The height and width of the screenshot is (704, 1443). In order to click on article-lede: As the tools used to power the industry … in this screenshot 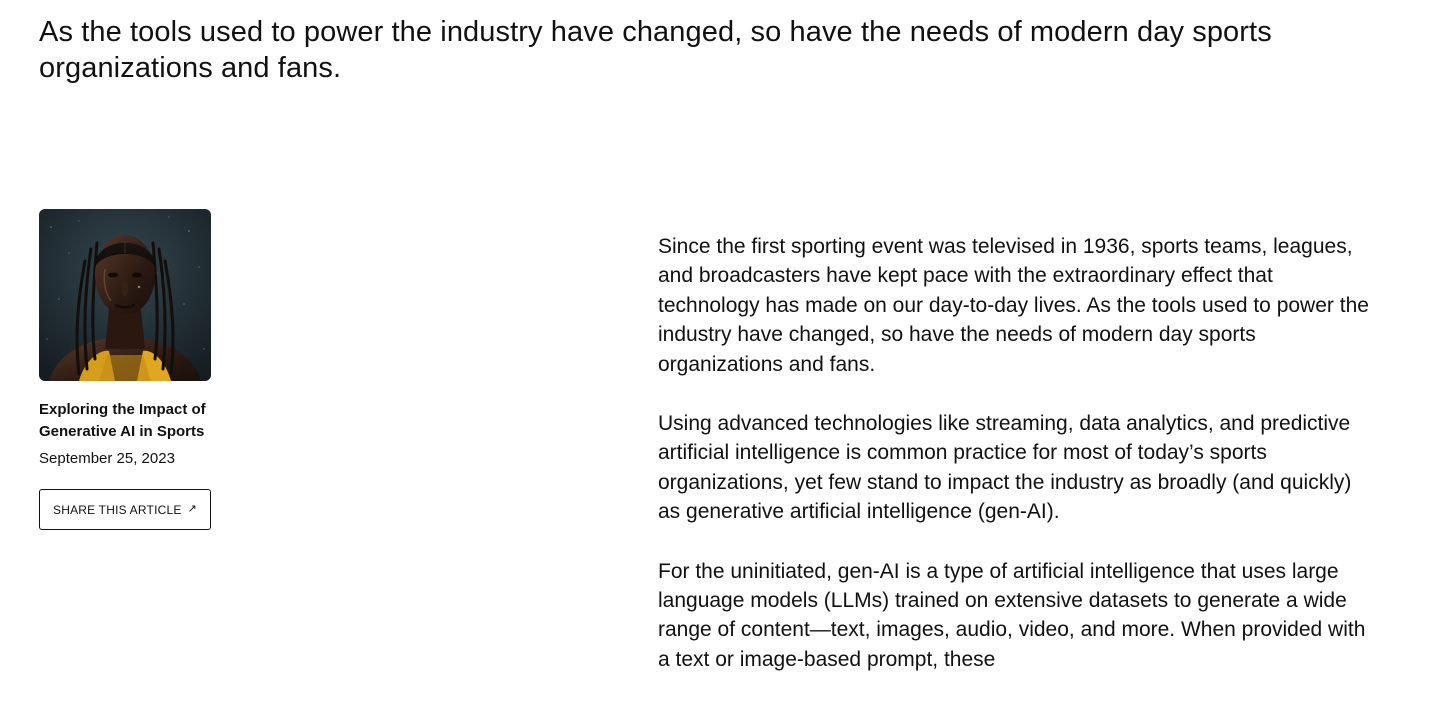, I will do `click(655, 50)`.